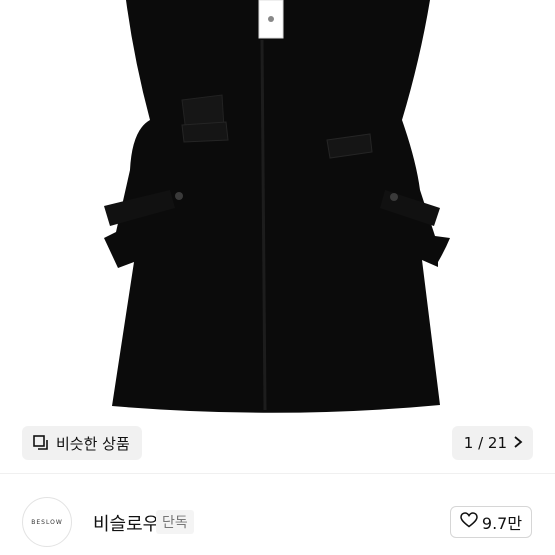 The image size is (555, 555). What do you see at coordinates (175, 522) in the screenshot?
I see `exclusive-badge: 단독` at bounding box center [175, 522].